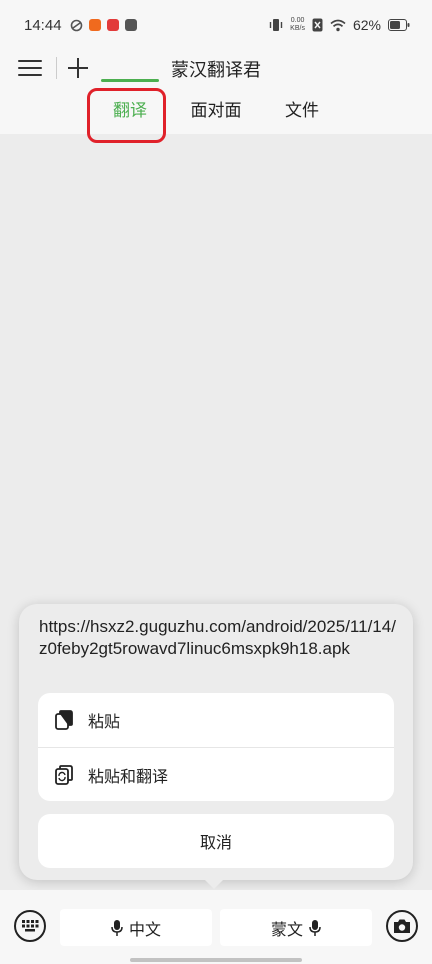 Image resolution: width=432 pixels, height=964 pixels. Describe the element at coordinates (286, 929) in the screenshot. I see `target-language-label: 蒙文` at that location.